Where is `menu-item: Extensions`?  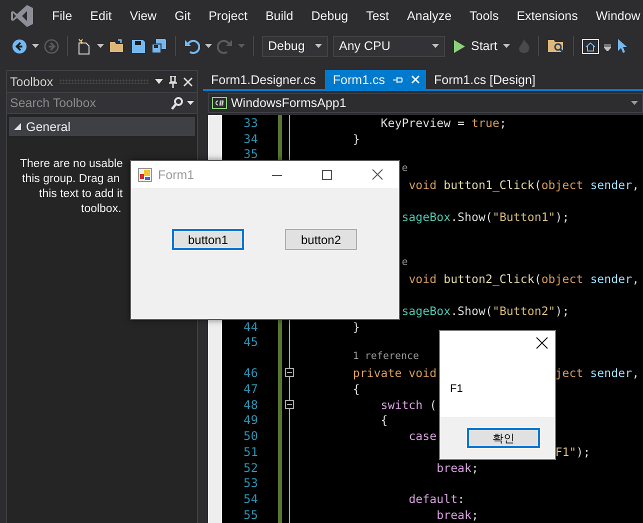
menu-item: Extensions is located at coordinates (547, 16).